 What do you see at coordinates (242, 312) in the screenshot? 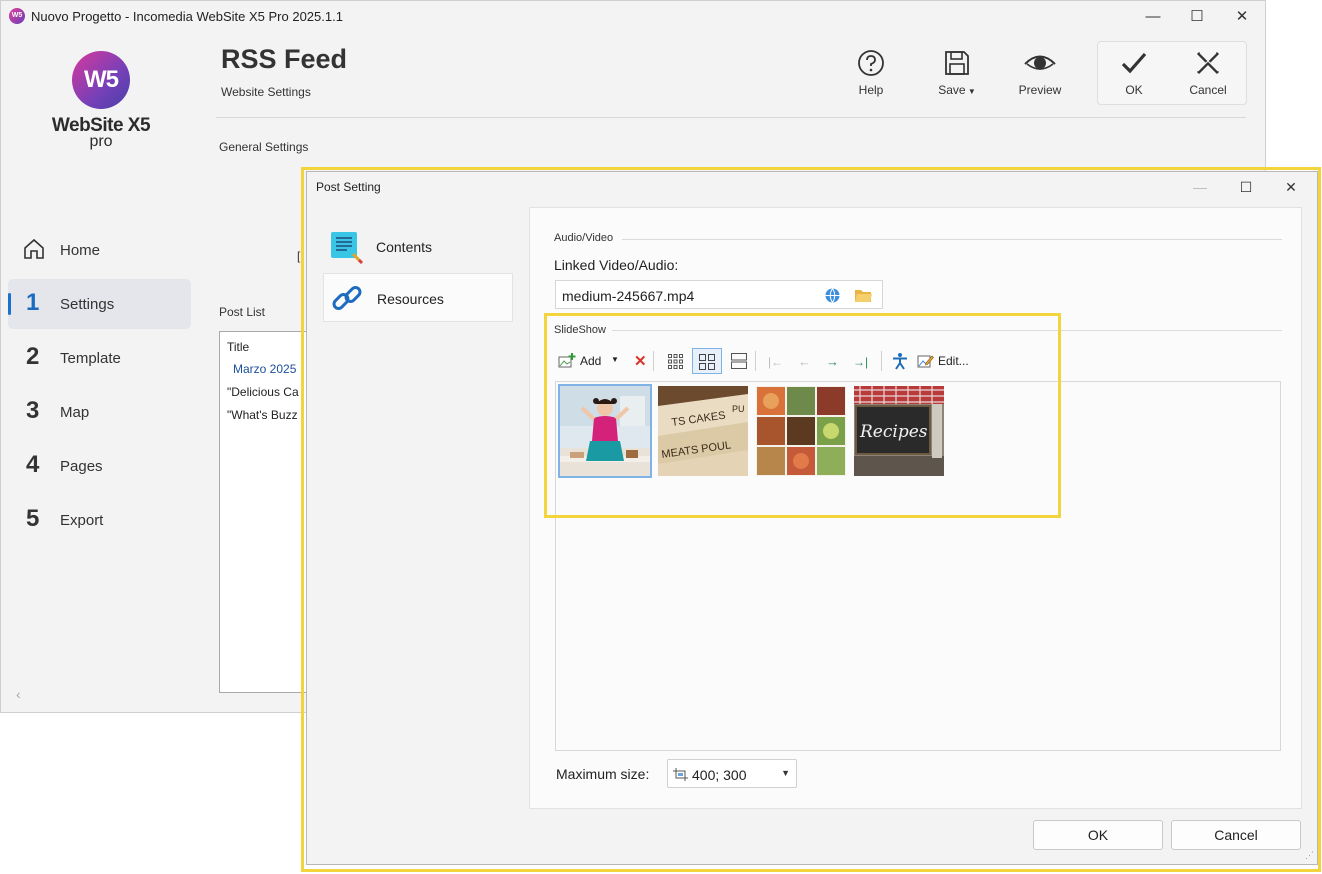
I see `post-list-label: Post List` at bounding box center [242, 312].